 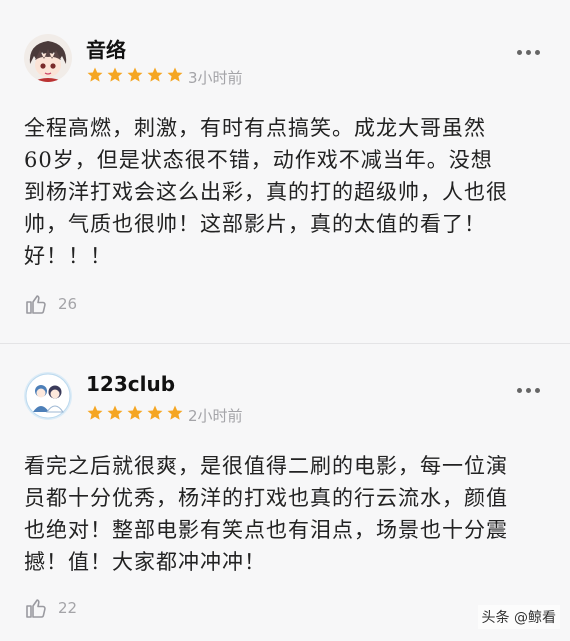 What do you see at coordinates (130, 384) in the screenshot?
I see `username: 123club` at bounding box center [130, 384].